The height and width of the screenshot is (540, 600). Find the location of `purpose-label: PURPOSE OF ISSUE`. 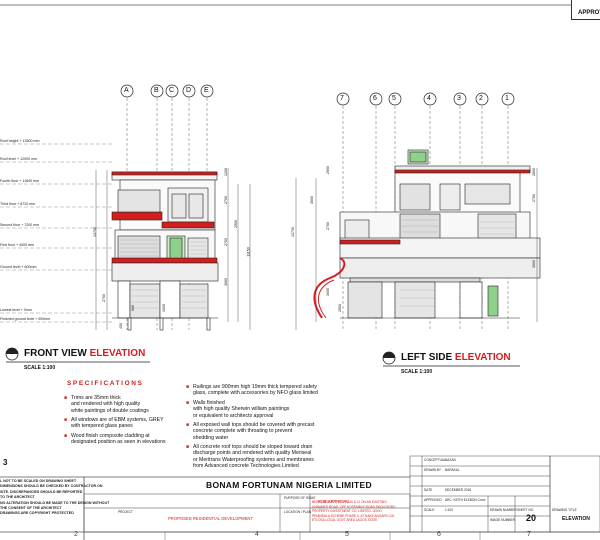

purpose-label: PURPOSE OF ISSUE is located at coordinates (300, 498).